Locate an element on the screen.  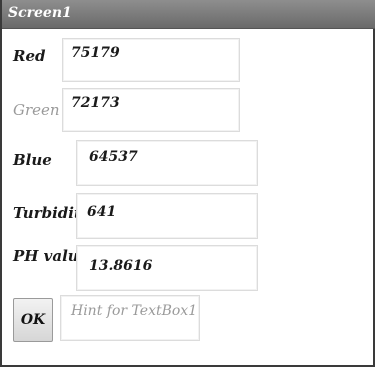
ok-button: OK is located at coordinates (33, 320).